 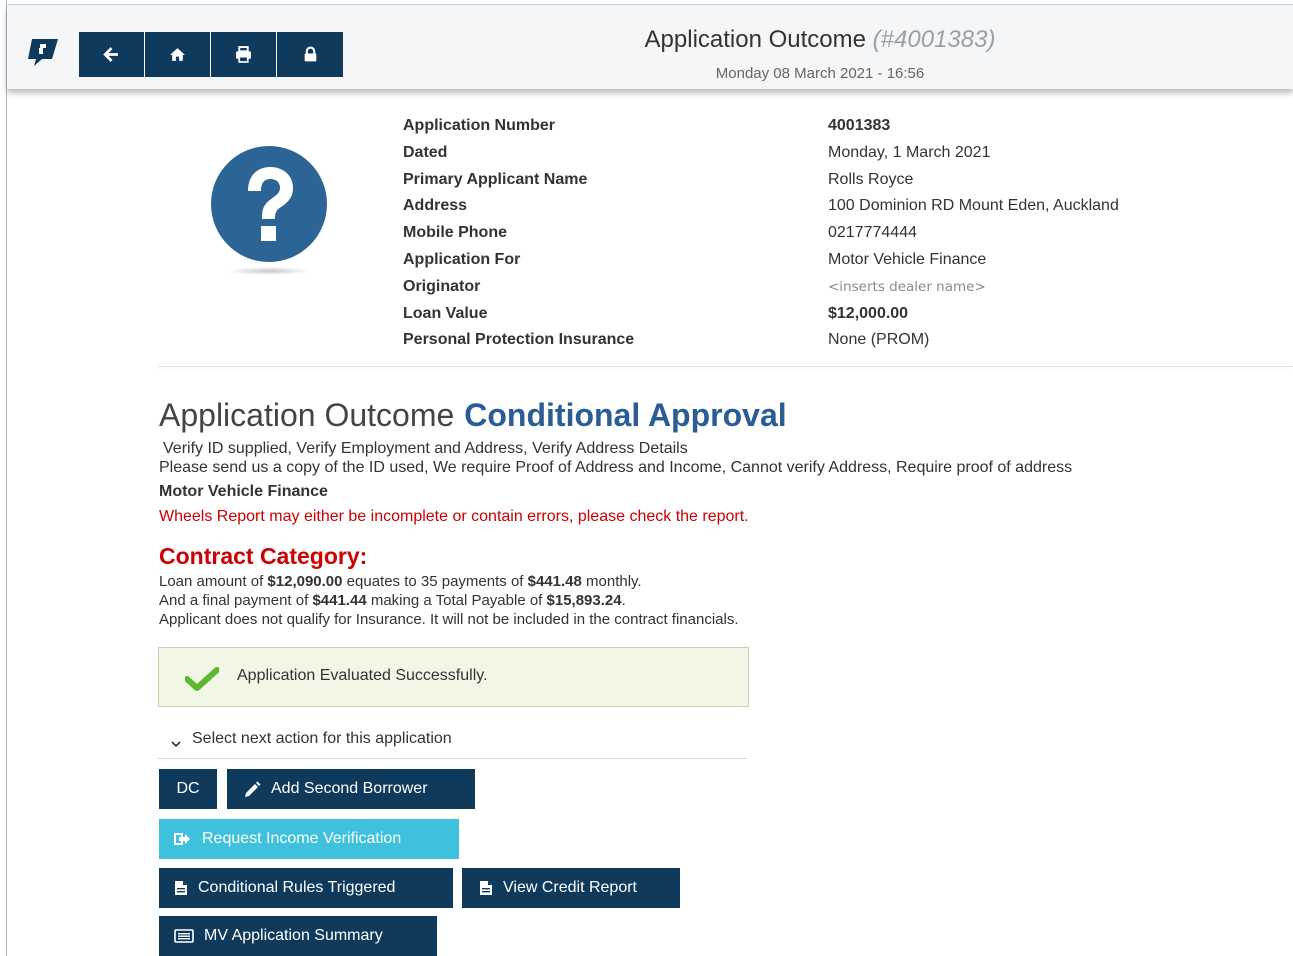 What do you see at coordinates (322, 738) in the screenshot?
I see `next-action-label: Select next action for this application` at bounding box center [322, 738].